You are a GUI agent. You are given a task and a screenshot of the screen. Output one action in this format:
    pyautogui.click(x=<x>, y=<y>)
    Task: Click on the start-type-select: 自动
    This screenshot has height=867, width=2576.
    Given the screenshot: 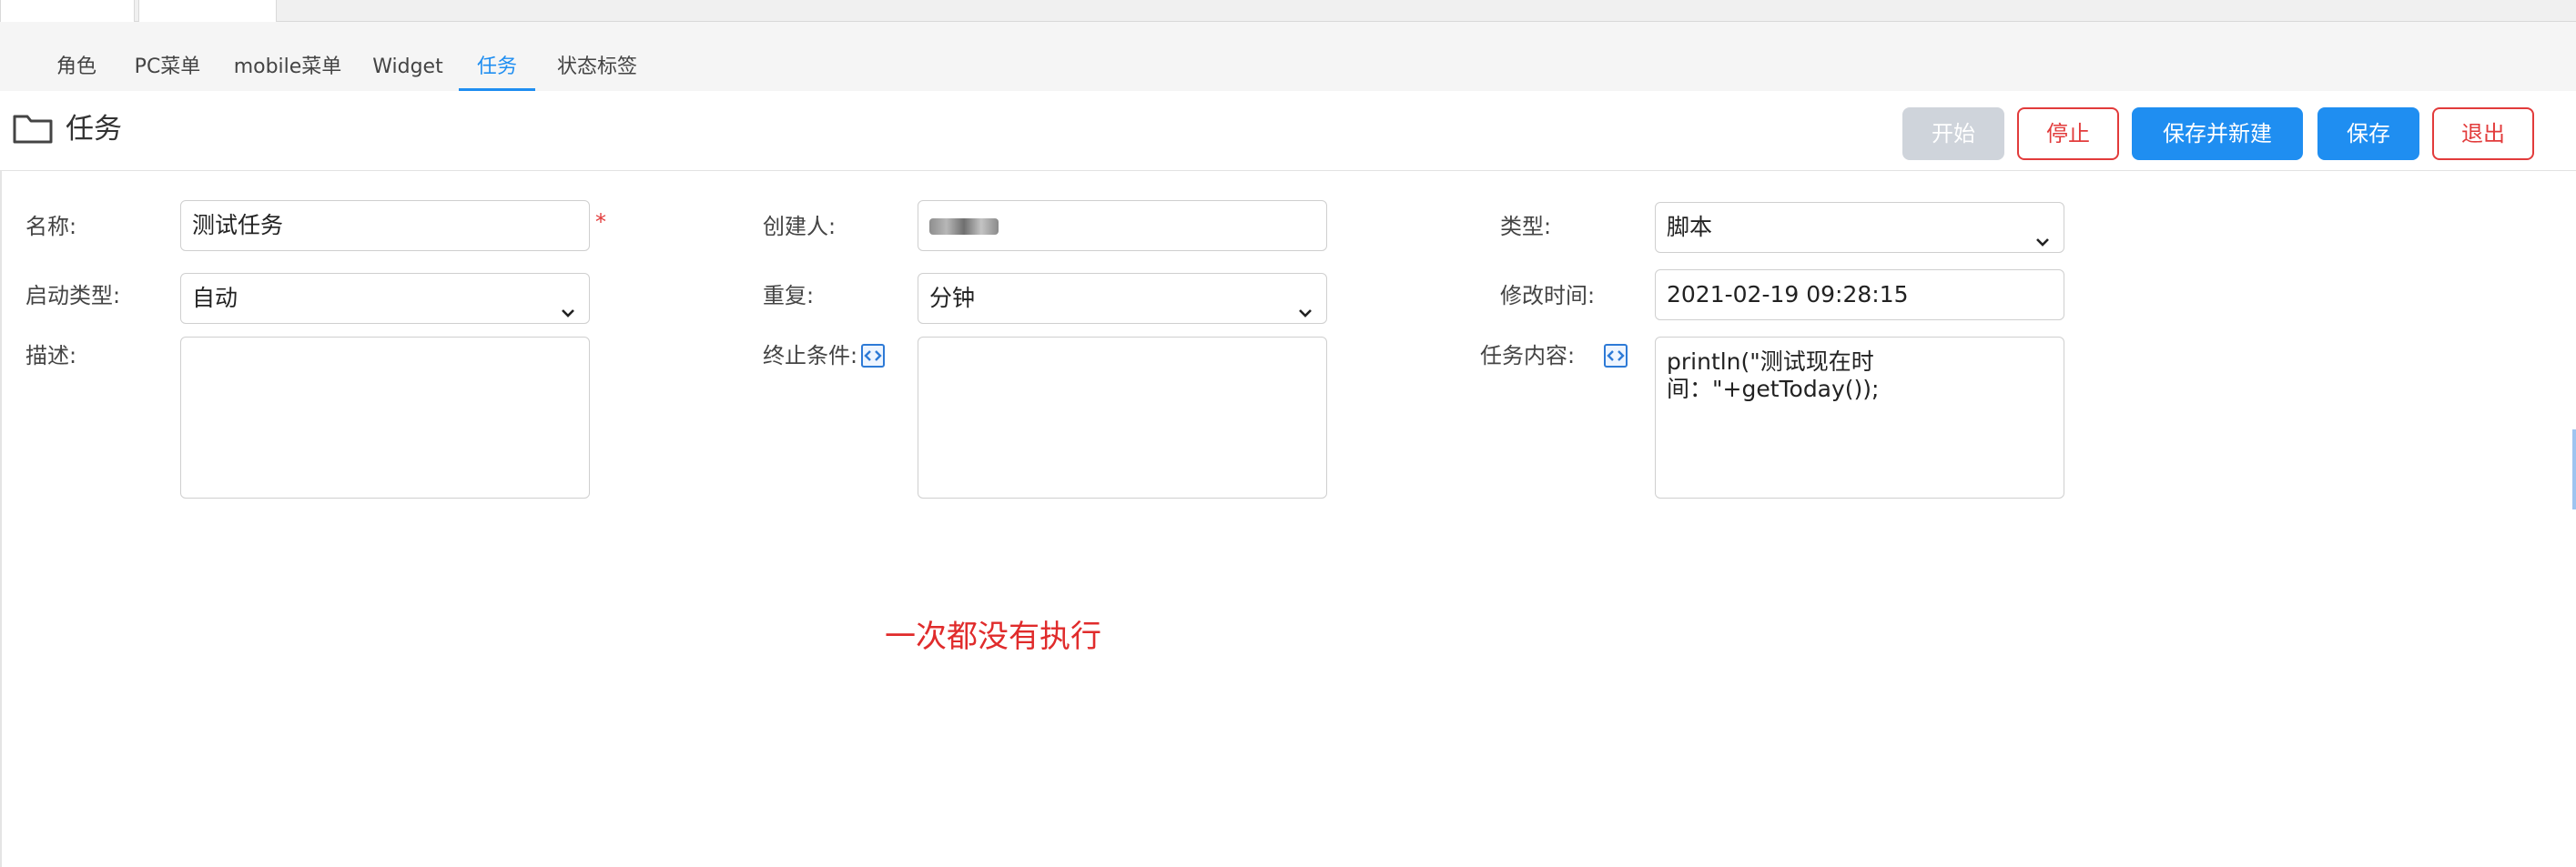 What is the action you would take?
    pyautogui.click(x=385, y=298)
    